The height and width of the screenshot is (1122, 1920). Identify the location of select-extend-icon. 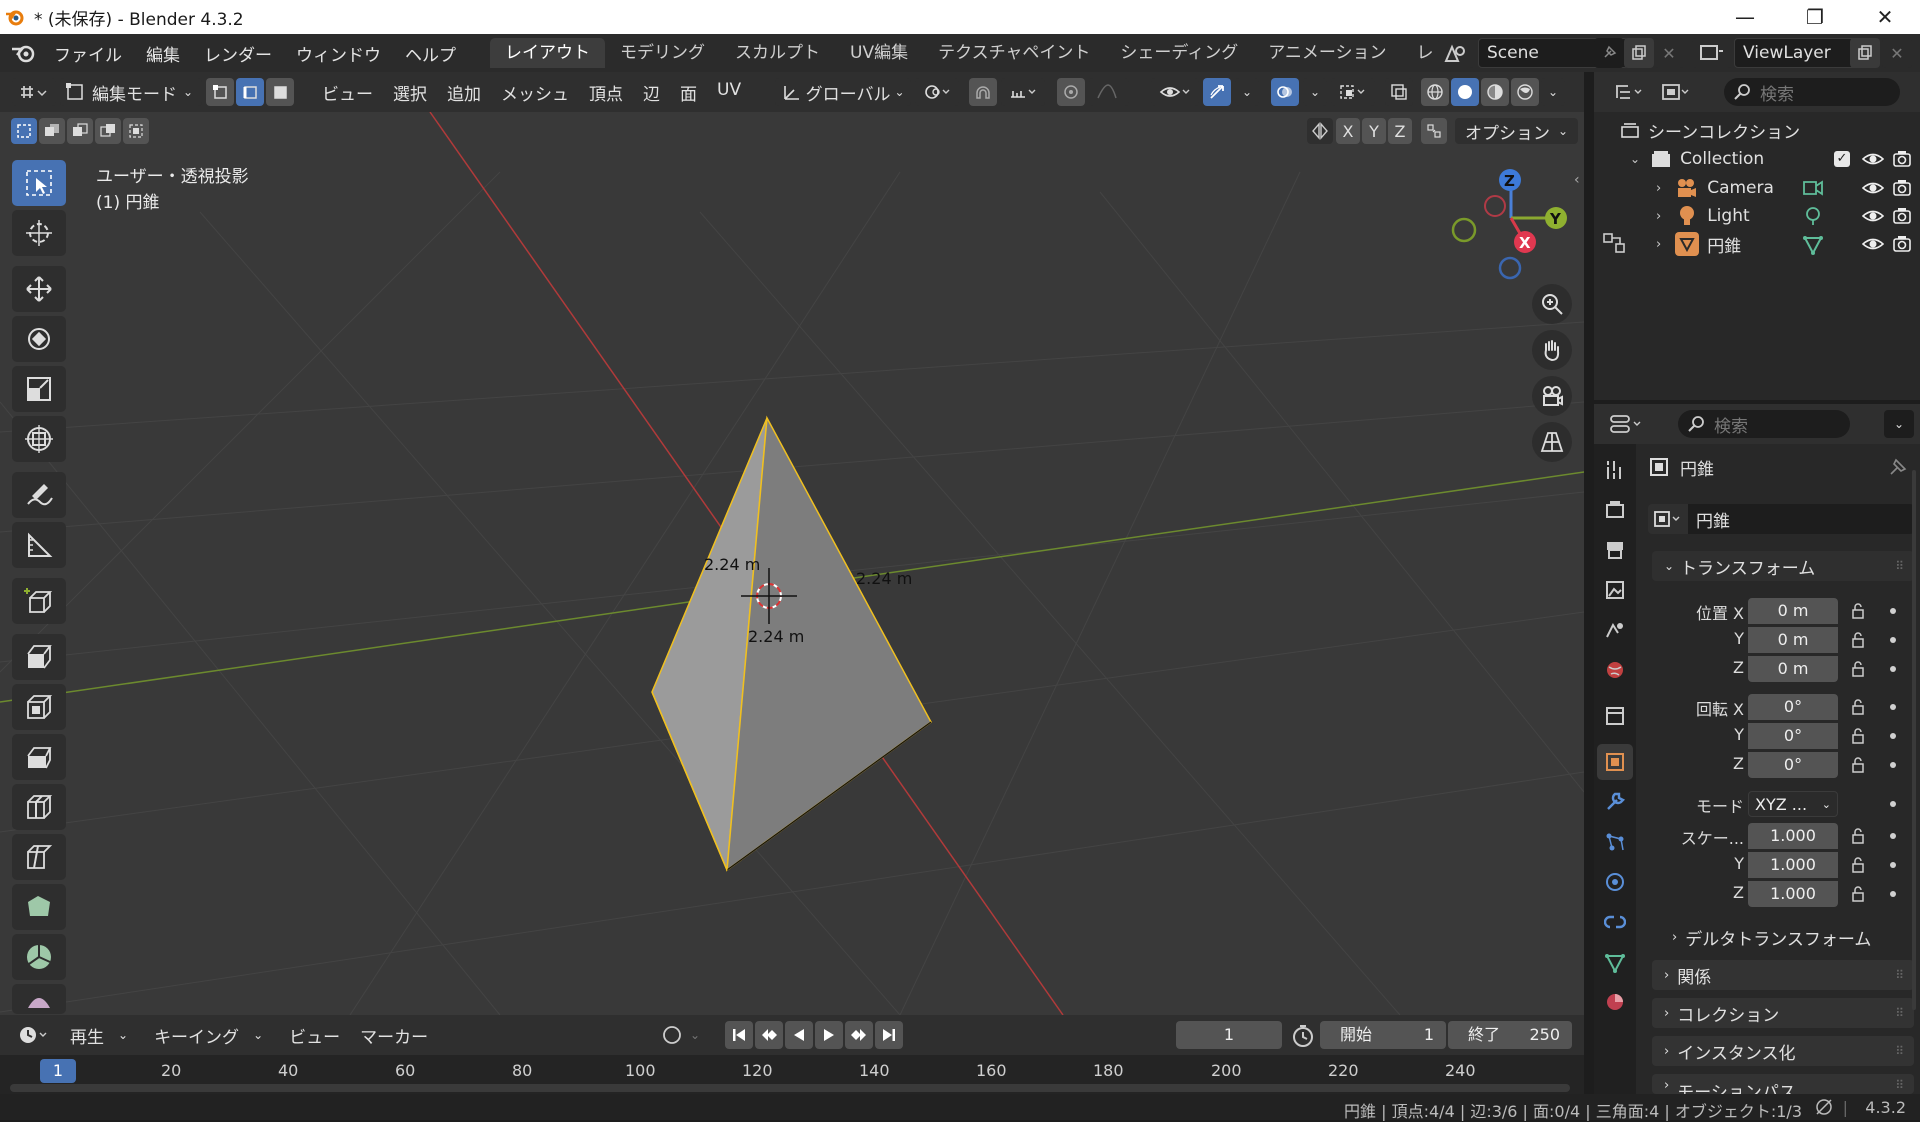
(52, 131).